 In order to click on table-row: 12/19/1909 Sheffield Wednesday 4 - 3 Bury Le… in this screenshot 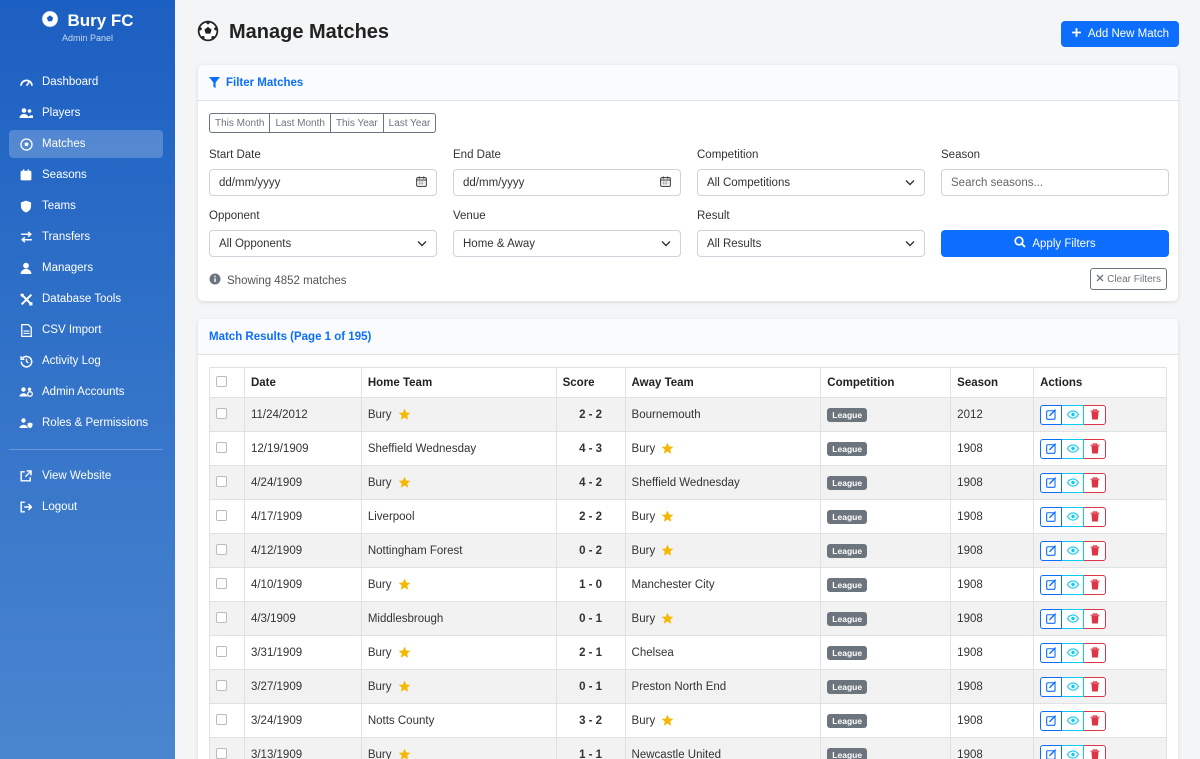, I will do `click(688, 448)`.